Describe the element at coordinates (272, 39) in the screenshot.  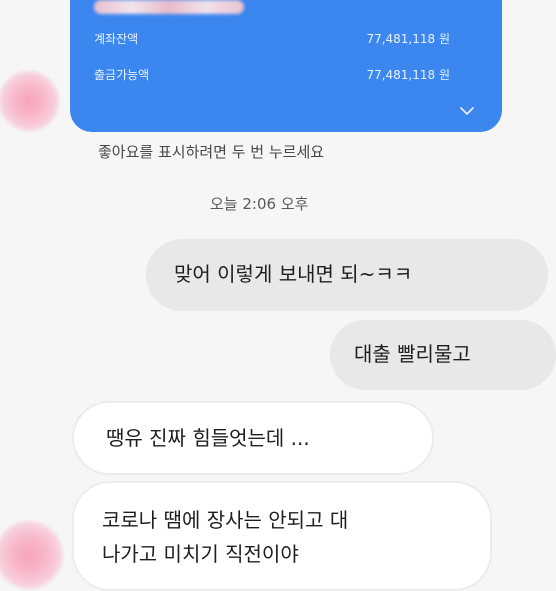
I see `balance-row: 계좌잔액 77,481,118 원` at that location.